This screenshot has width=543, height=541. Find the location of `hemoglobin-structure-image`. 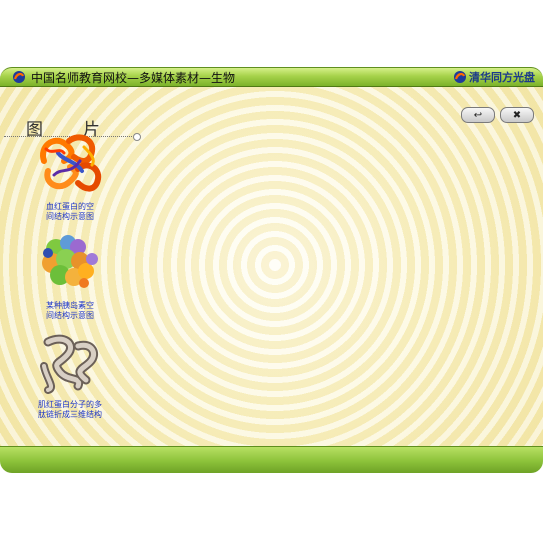

hemoglobin-structure-image is located at coordinates (72, 162).